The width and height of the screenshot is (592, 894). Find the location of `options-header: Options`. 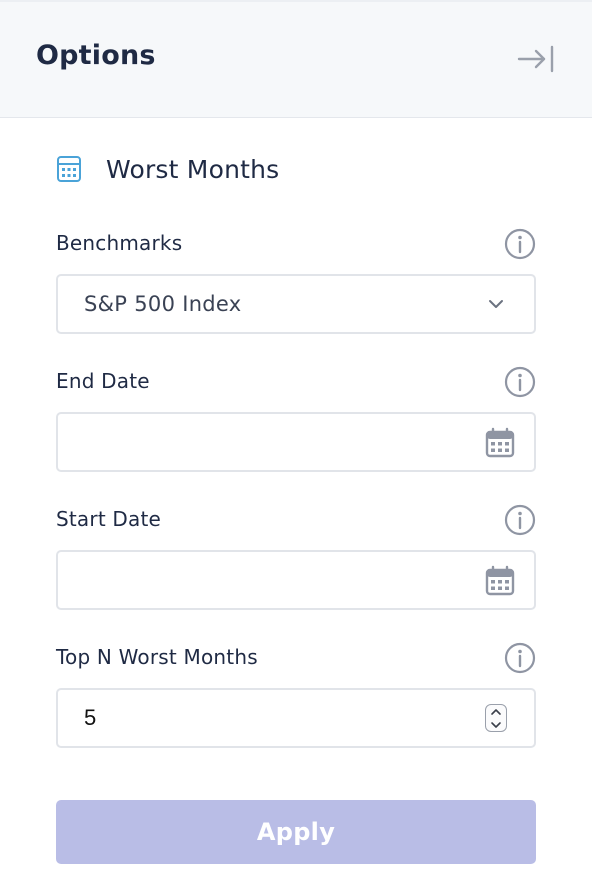

options-header: Options is located at coordinates (296, 59).